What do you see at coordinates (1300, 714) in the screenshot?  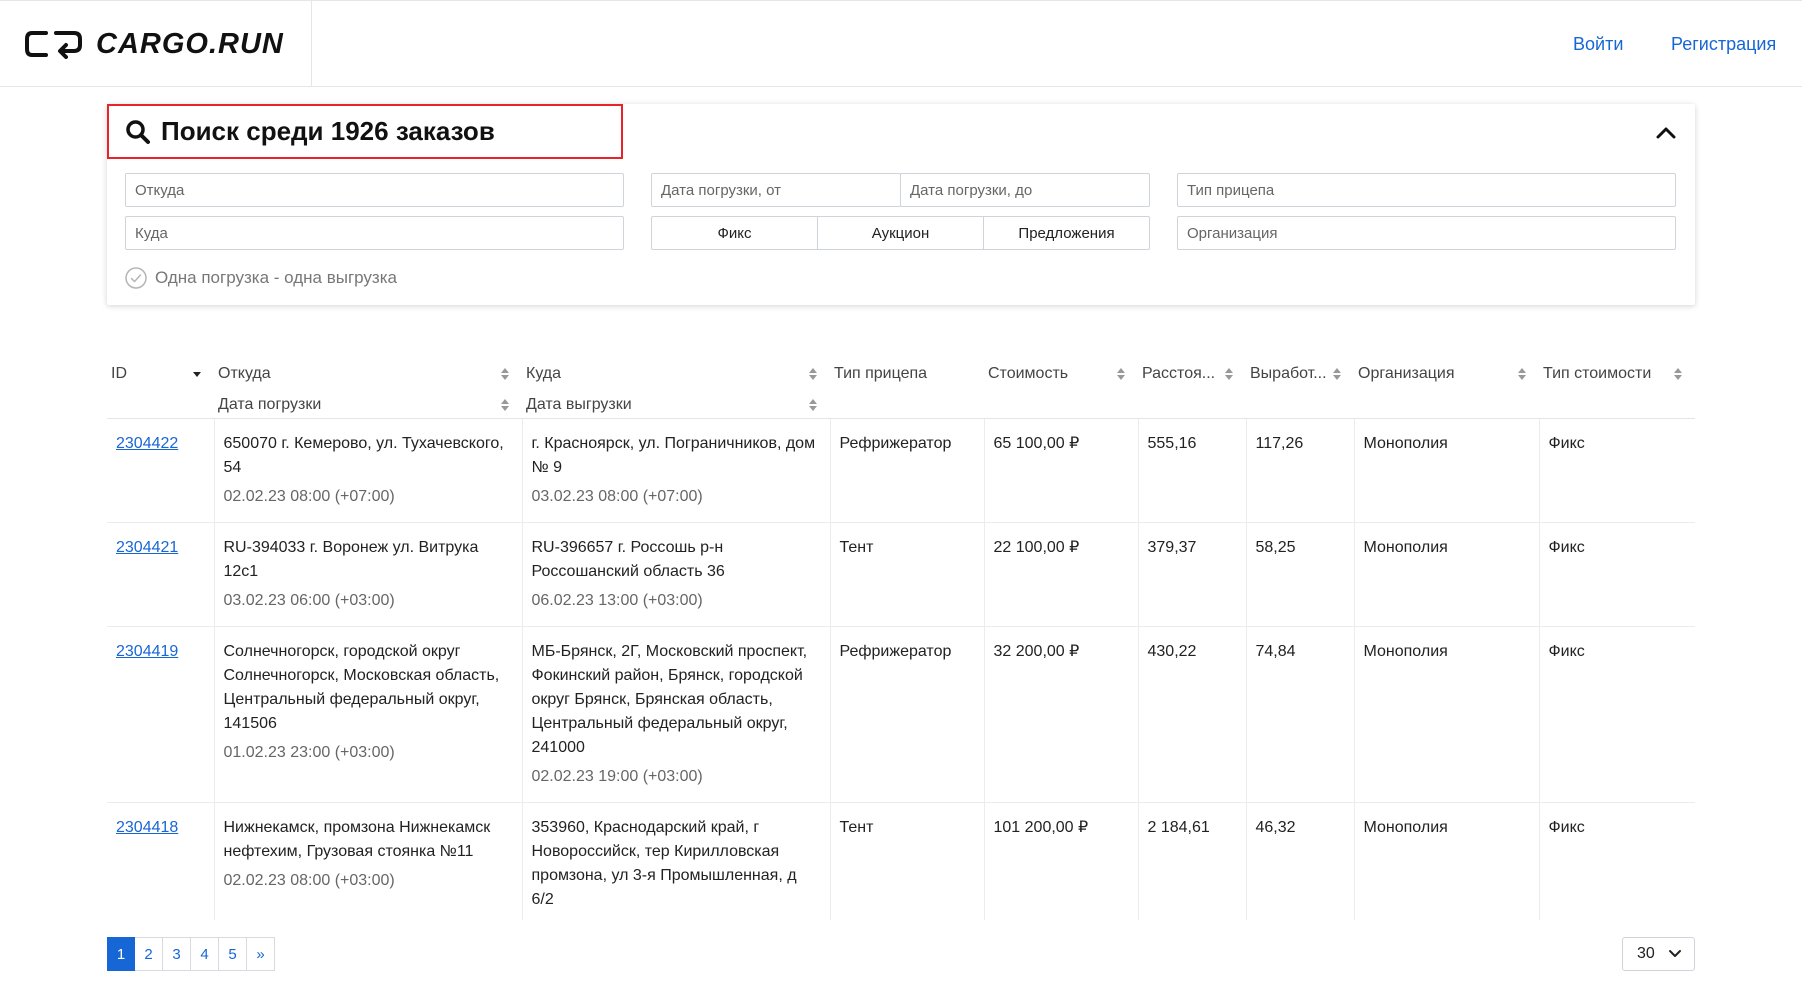 I see `cell-rate: 74,84` at bounding box center [1300, 714].